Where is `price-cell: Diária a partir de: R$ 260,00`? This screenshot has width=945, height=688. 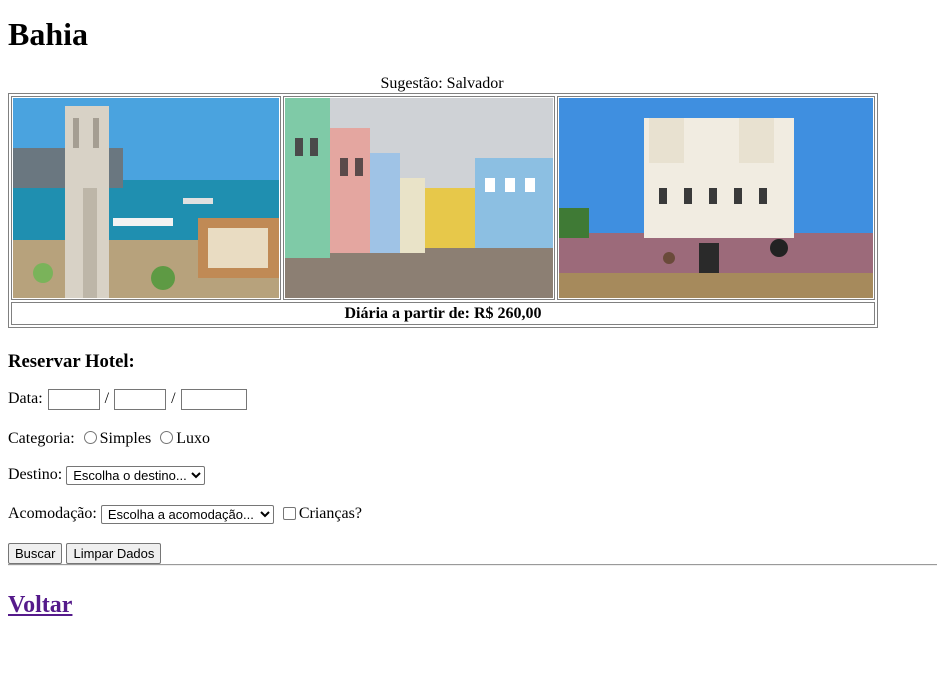
price-cell: Diária a partir de: R$ 260,00 is located at coordinates (443, 313).